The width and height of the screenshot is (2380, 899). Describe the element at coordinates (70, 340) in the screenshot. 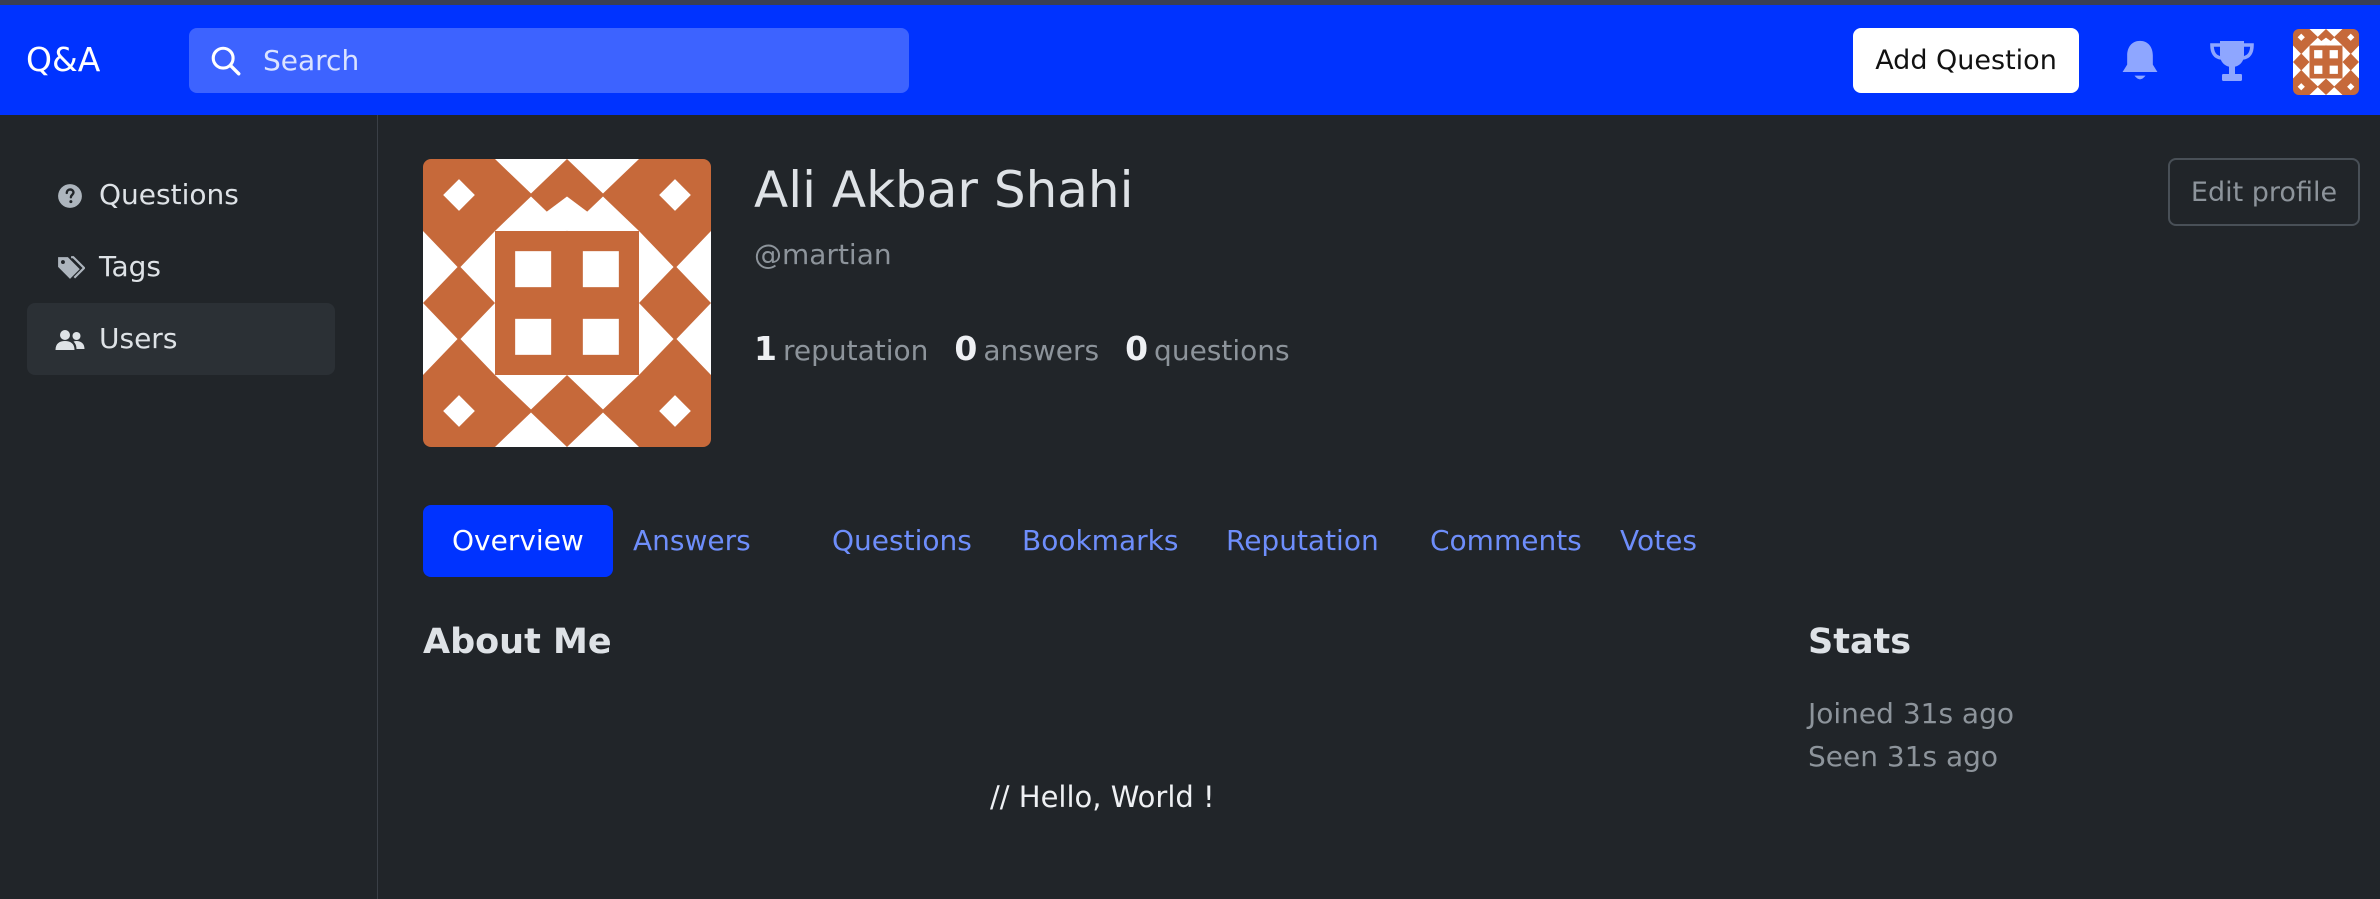

I see `users-icon` at that location.